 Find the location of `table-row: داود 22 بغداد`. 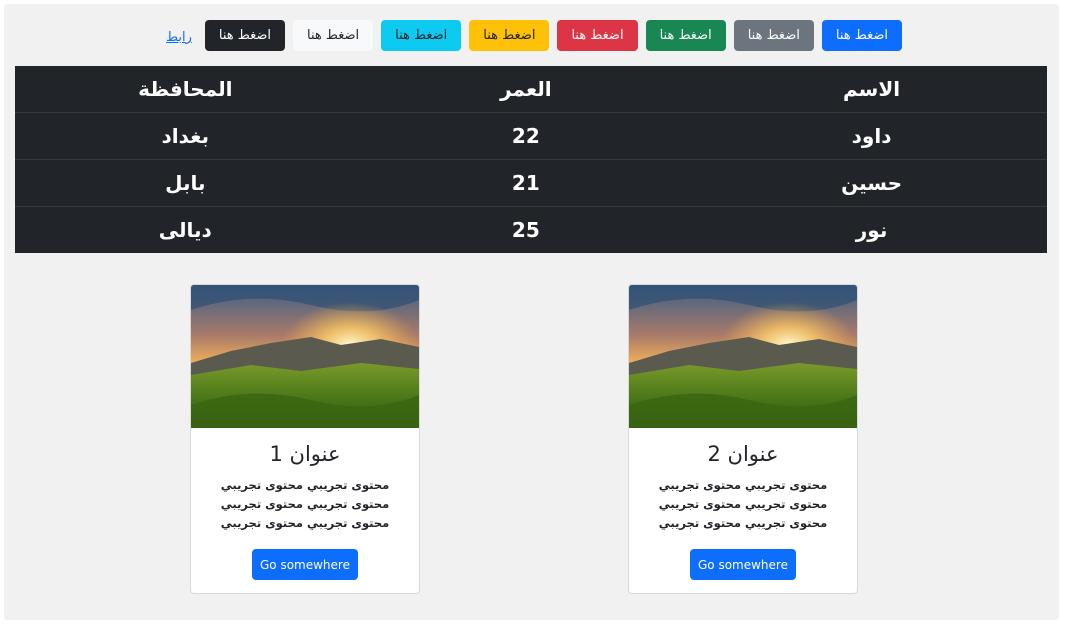

table-row: داود 22 بغداد is located at coordinates (531, 136).